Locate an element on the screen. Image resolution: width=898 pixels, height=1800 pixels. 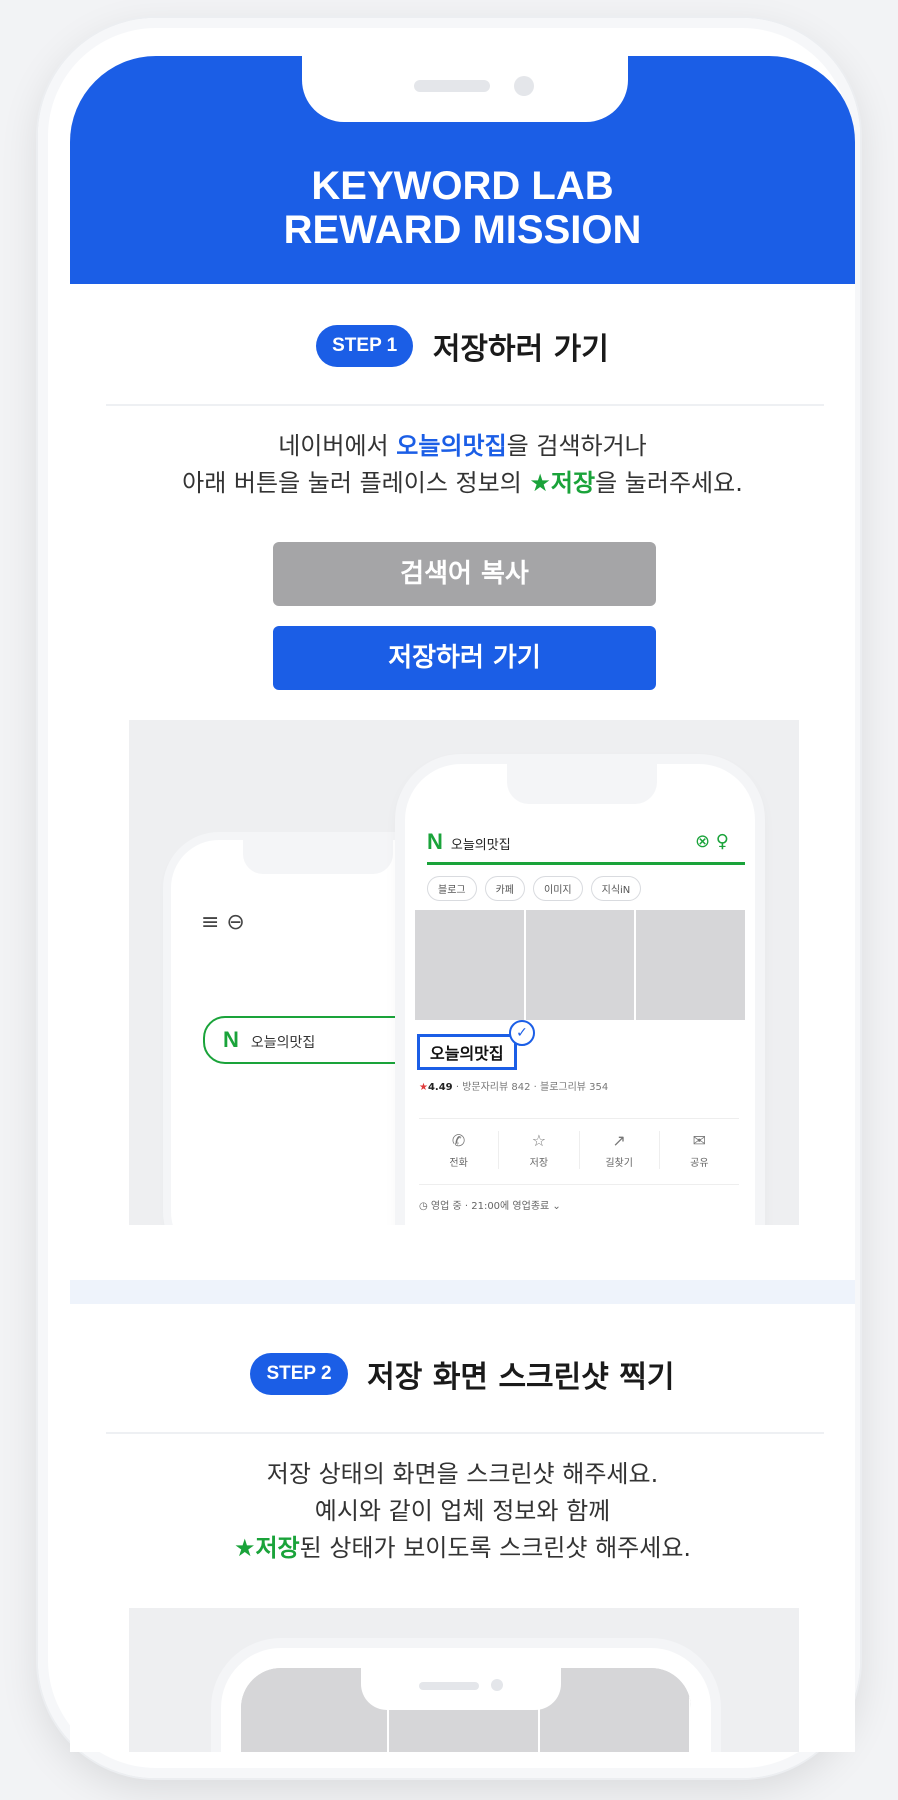
action-label: 길찾기 is located at coordinates (619, 1163).